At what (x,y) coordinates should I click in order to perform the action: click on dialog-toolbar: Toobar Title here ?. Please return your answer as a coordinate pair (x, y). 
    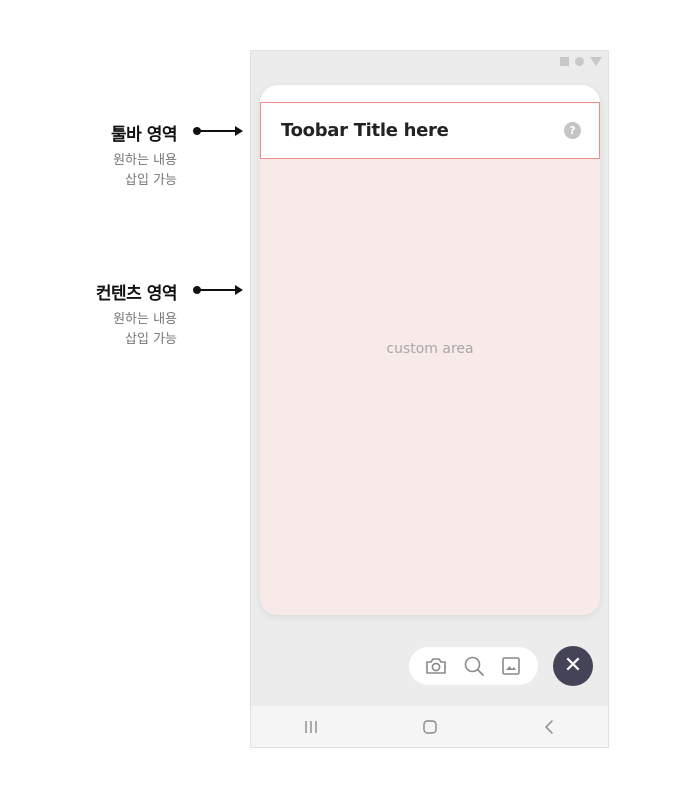
    Looking at the image, I should click on (430, 130).